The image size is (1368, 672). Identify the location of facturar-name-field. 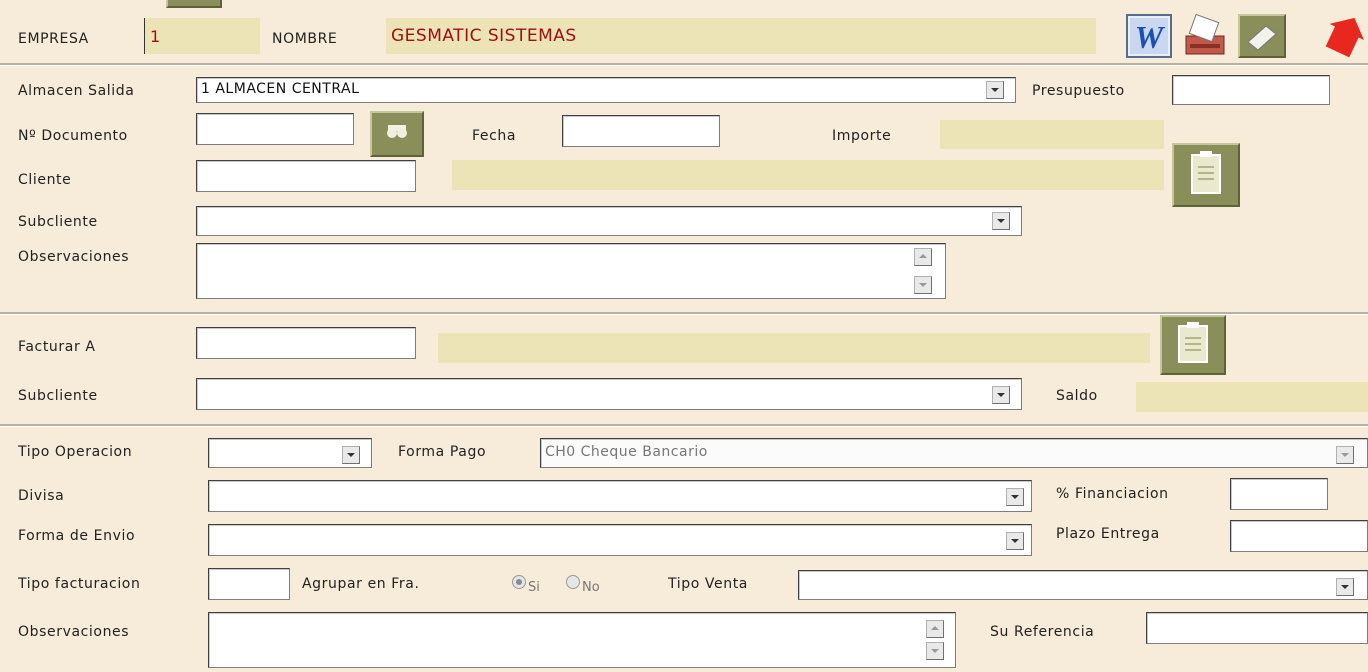
(794, 348).